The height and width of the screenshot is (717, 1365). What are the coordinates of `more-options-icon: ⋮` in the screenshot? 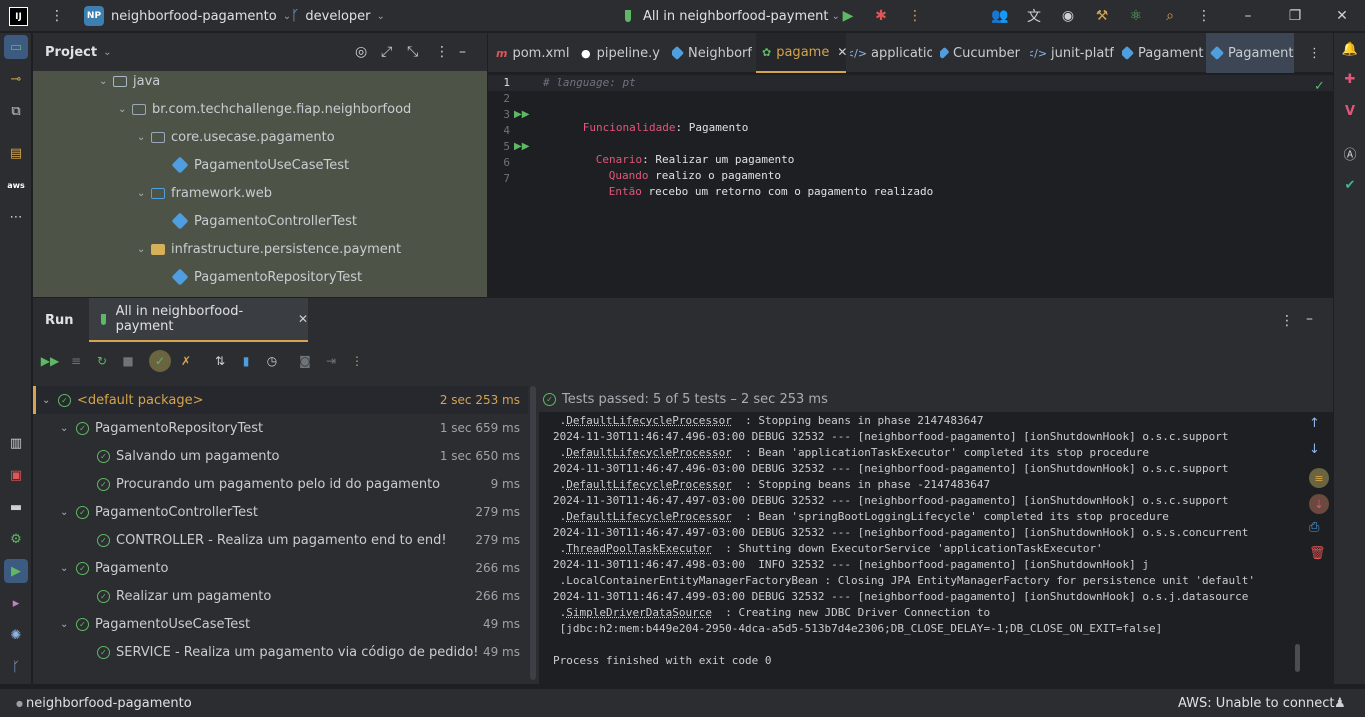 It's located at (357, 361).